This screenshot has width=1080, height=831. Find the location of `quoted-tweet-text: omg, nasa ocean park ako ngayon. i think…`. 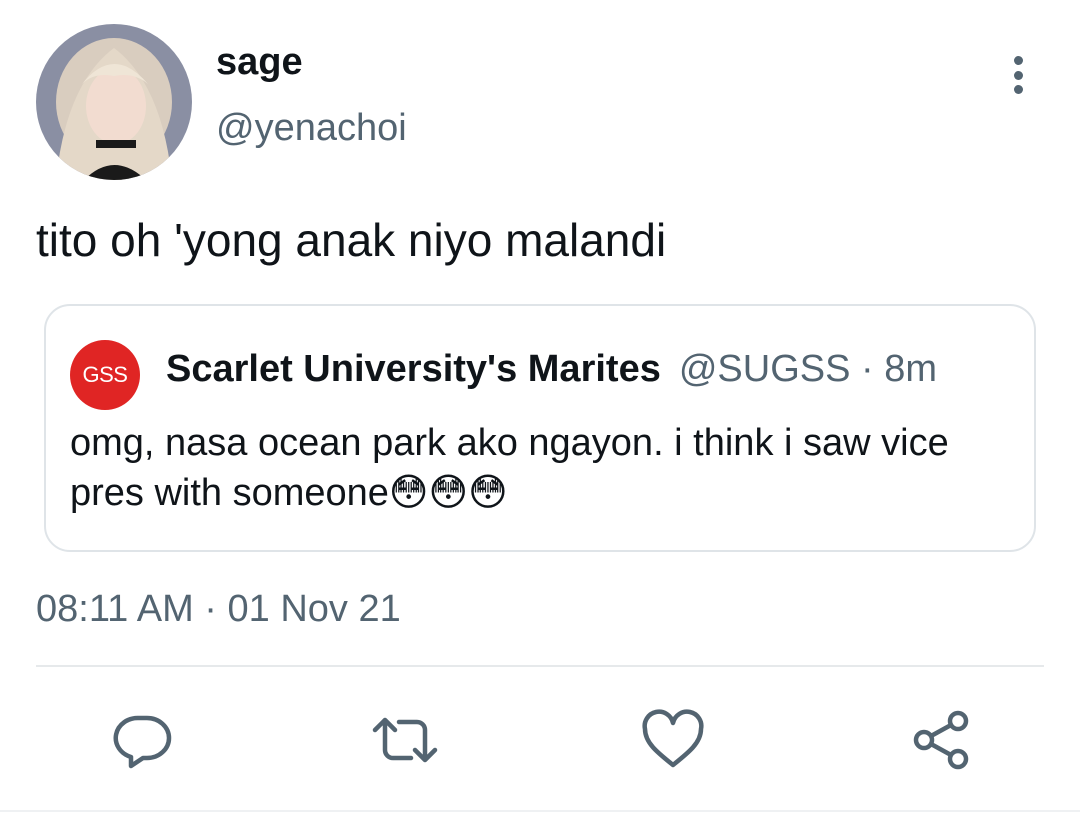

quoted-tweet-text: omg, nasa ocean park ako ngayon. i think… is located at coordinates (509, 468).